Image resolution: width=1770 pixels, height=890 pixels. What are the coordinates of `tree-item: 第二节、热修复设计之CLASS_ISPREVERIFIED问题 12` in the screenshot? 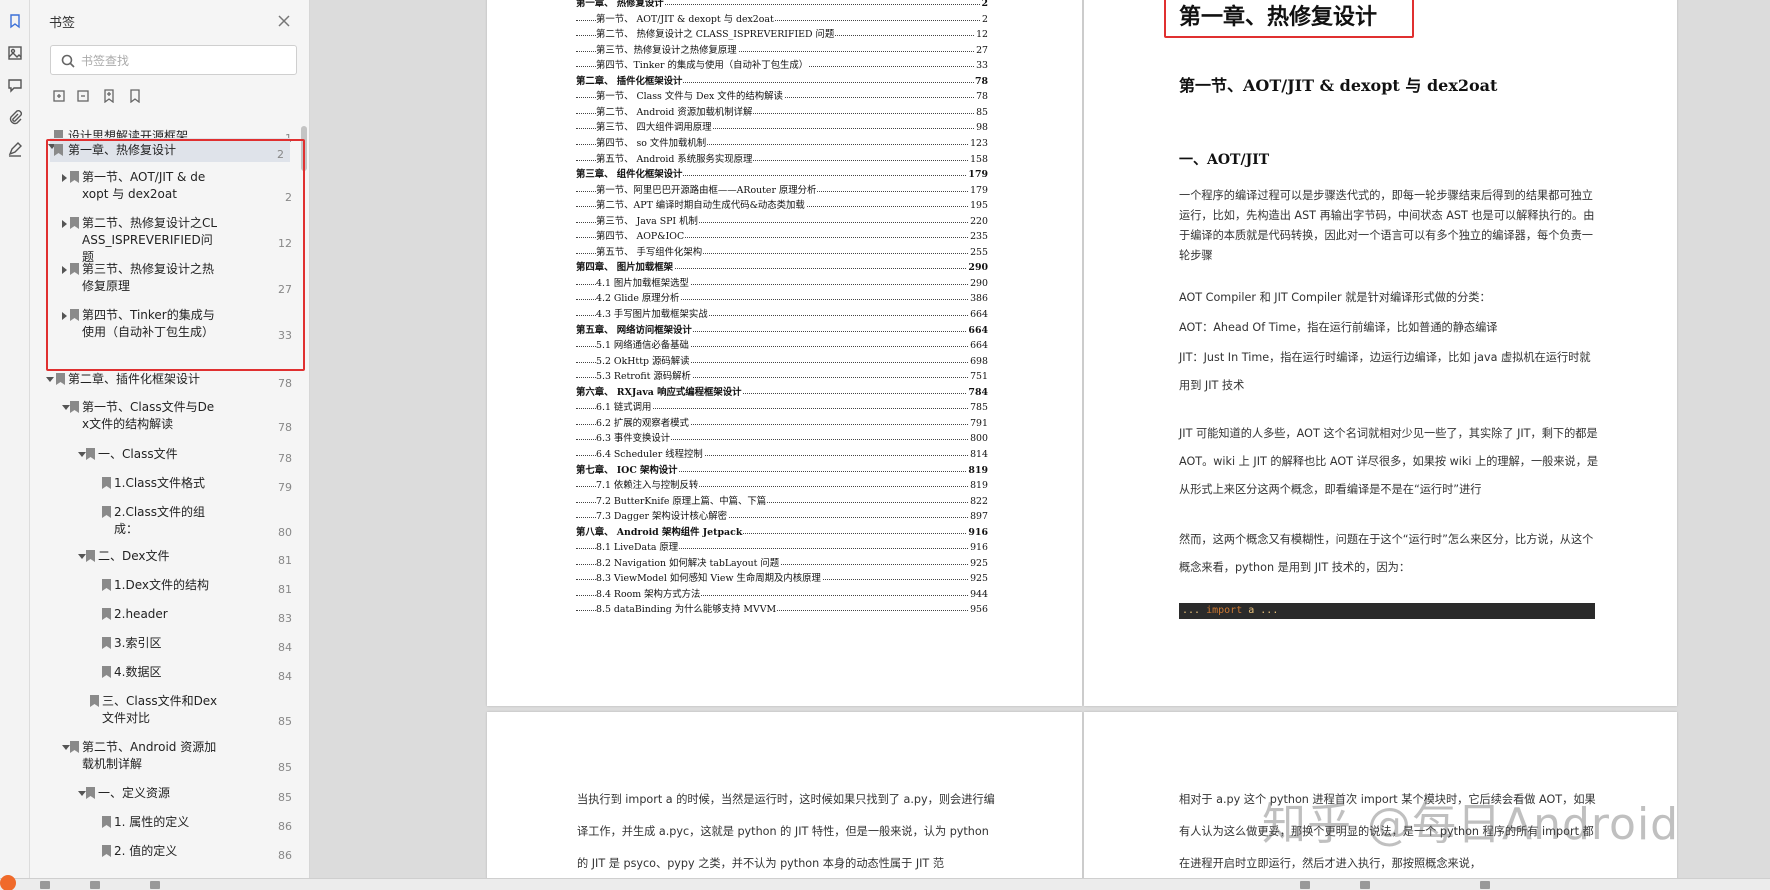 It's located at (164, 239).